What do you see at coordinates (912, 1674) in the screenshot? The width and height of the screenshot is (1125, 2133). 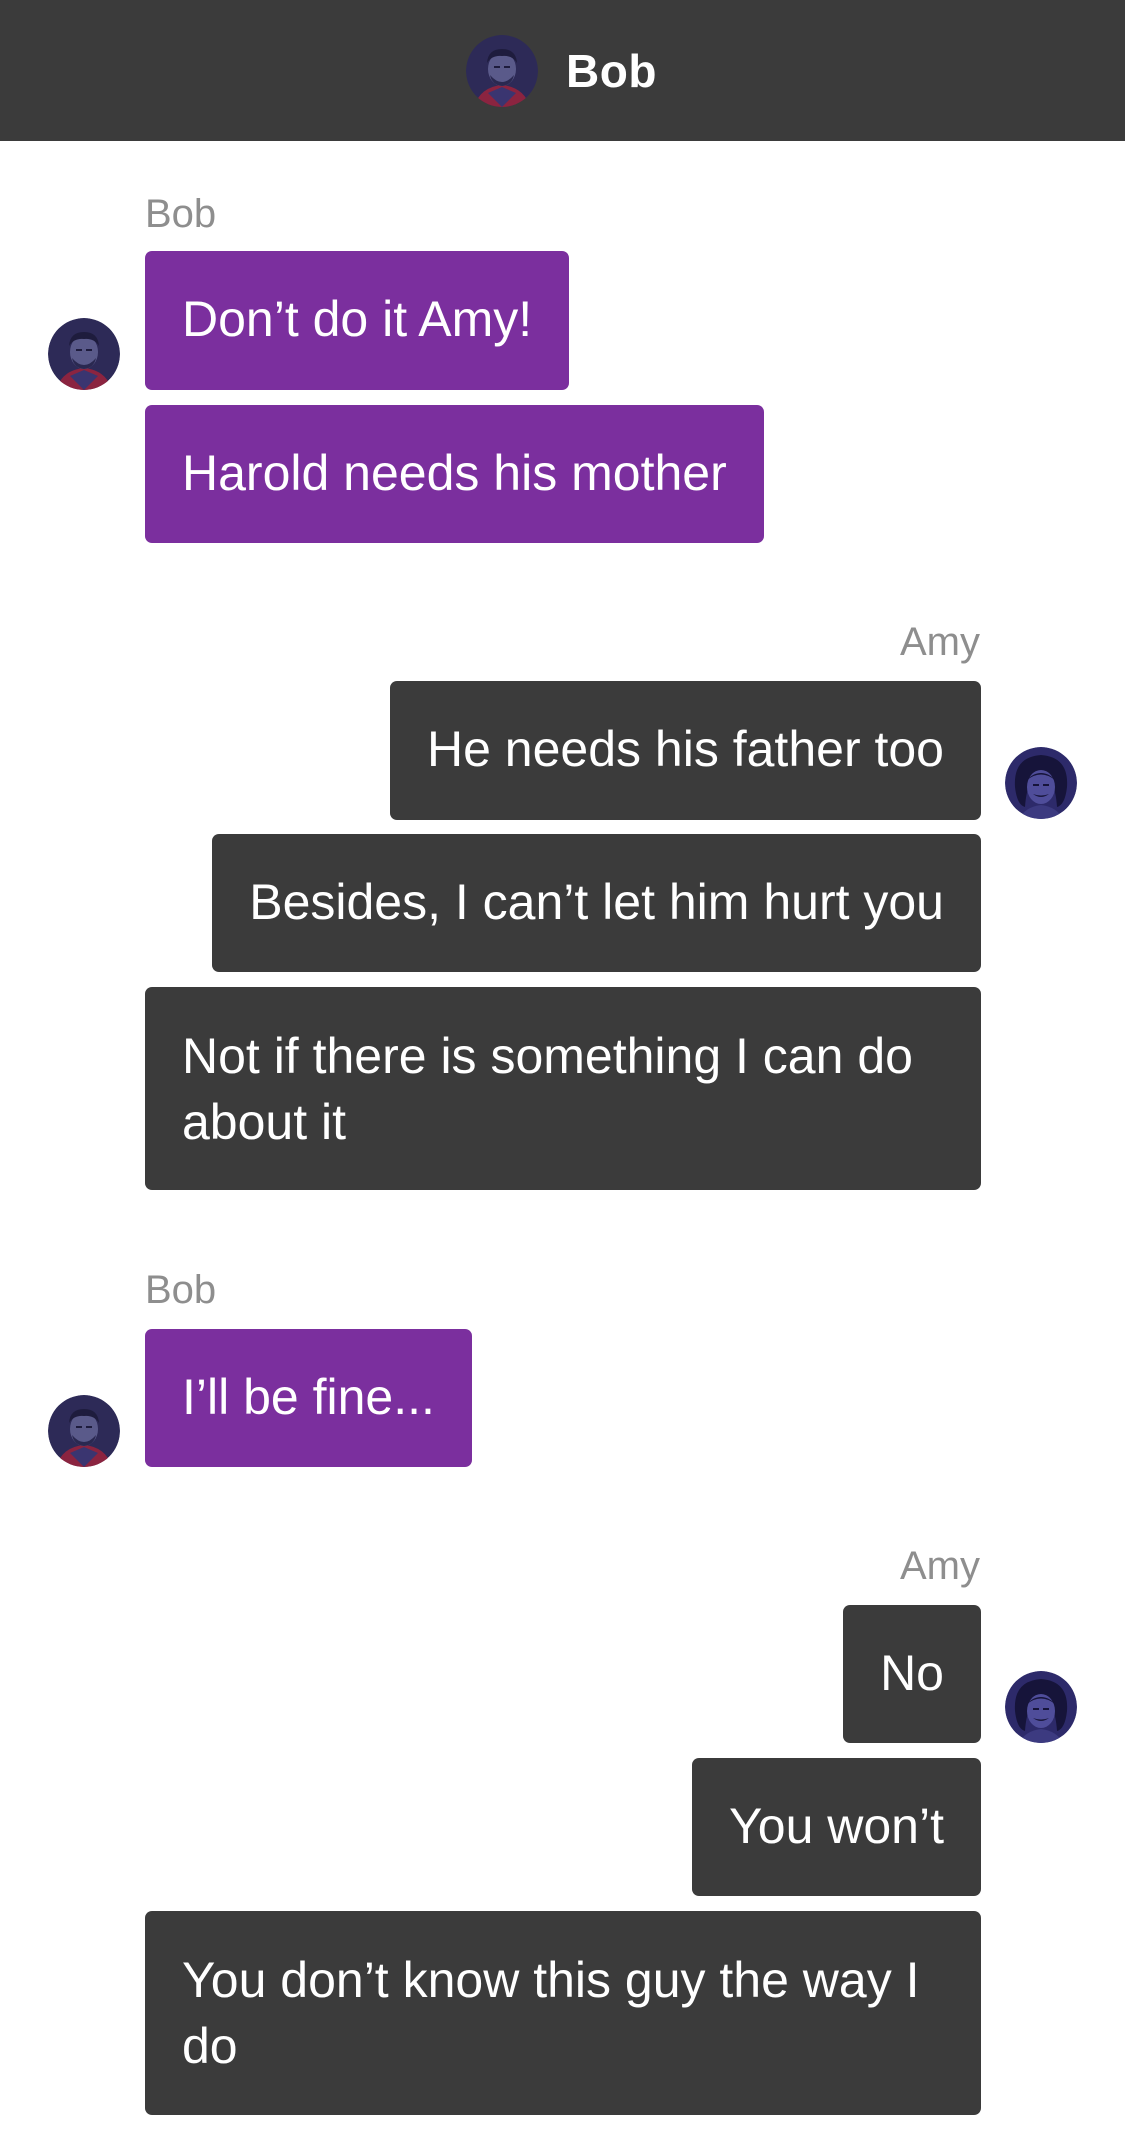 I see `message-bubble: No` at bounding box center [912, 1674].